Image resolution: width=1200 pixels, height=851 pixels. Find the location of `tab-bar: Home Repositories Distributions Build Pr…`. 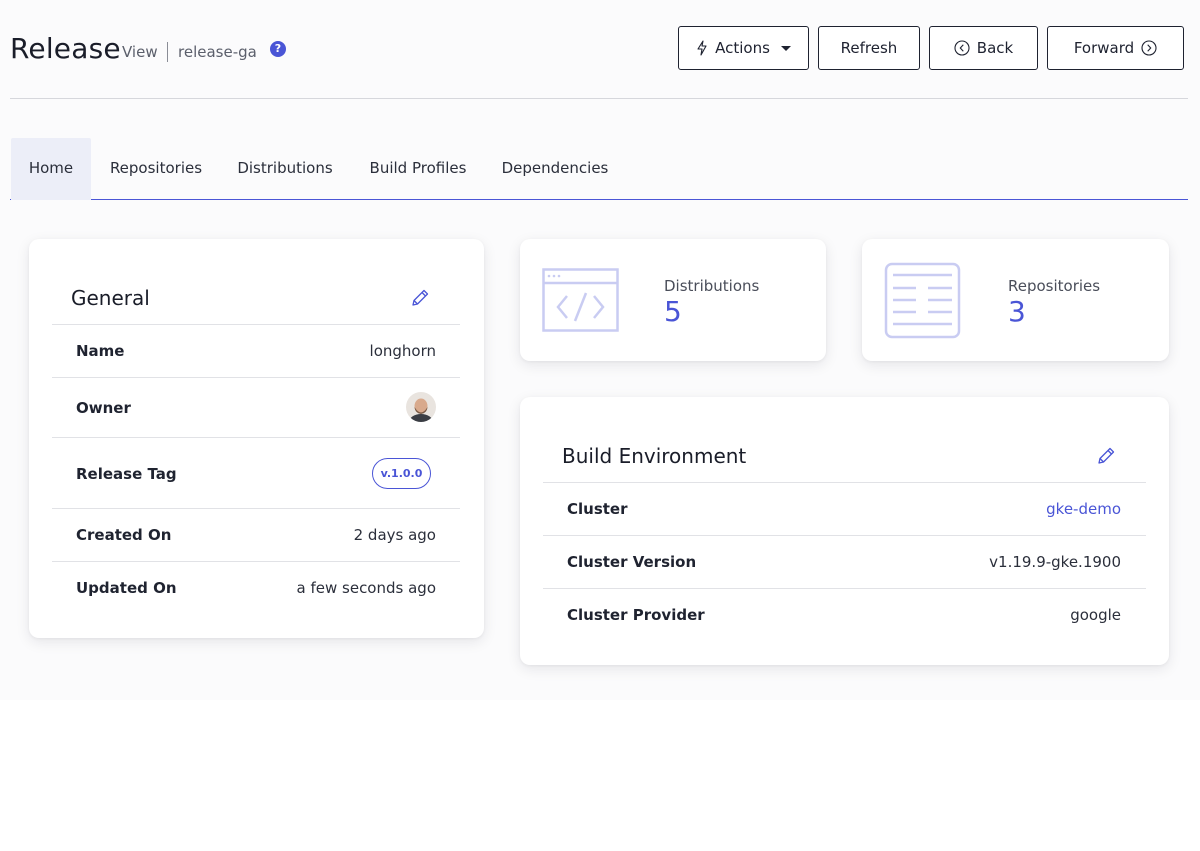

tab-bar: Home Repositories Distributions Build Pr… is located at coordinates (599, 169).